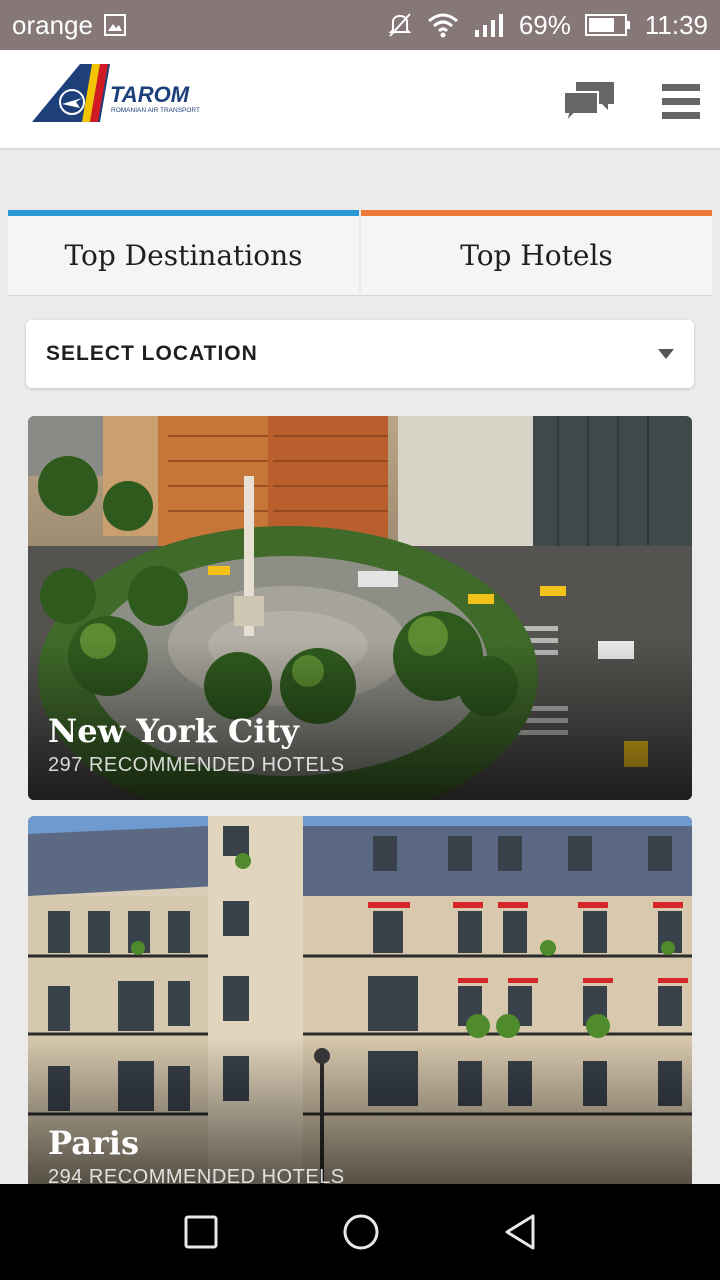 Image resolution: width=720 pixels, height=1280 pixels. Describe the element at coordinates (150, 94) in the screenshot. I see `brand-name: TAROM` at that location.